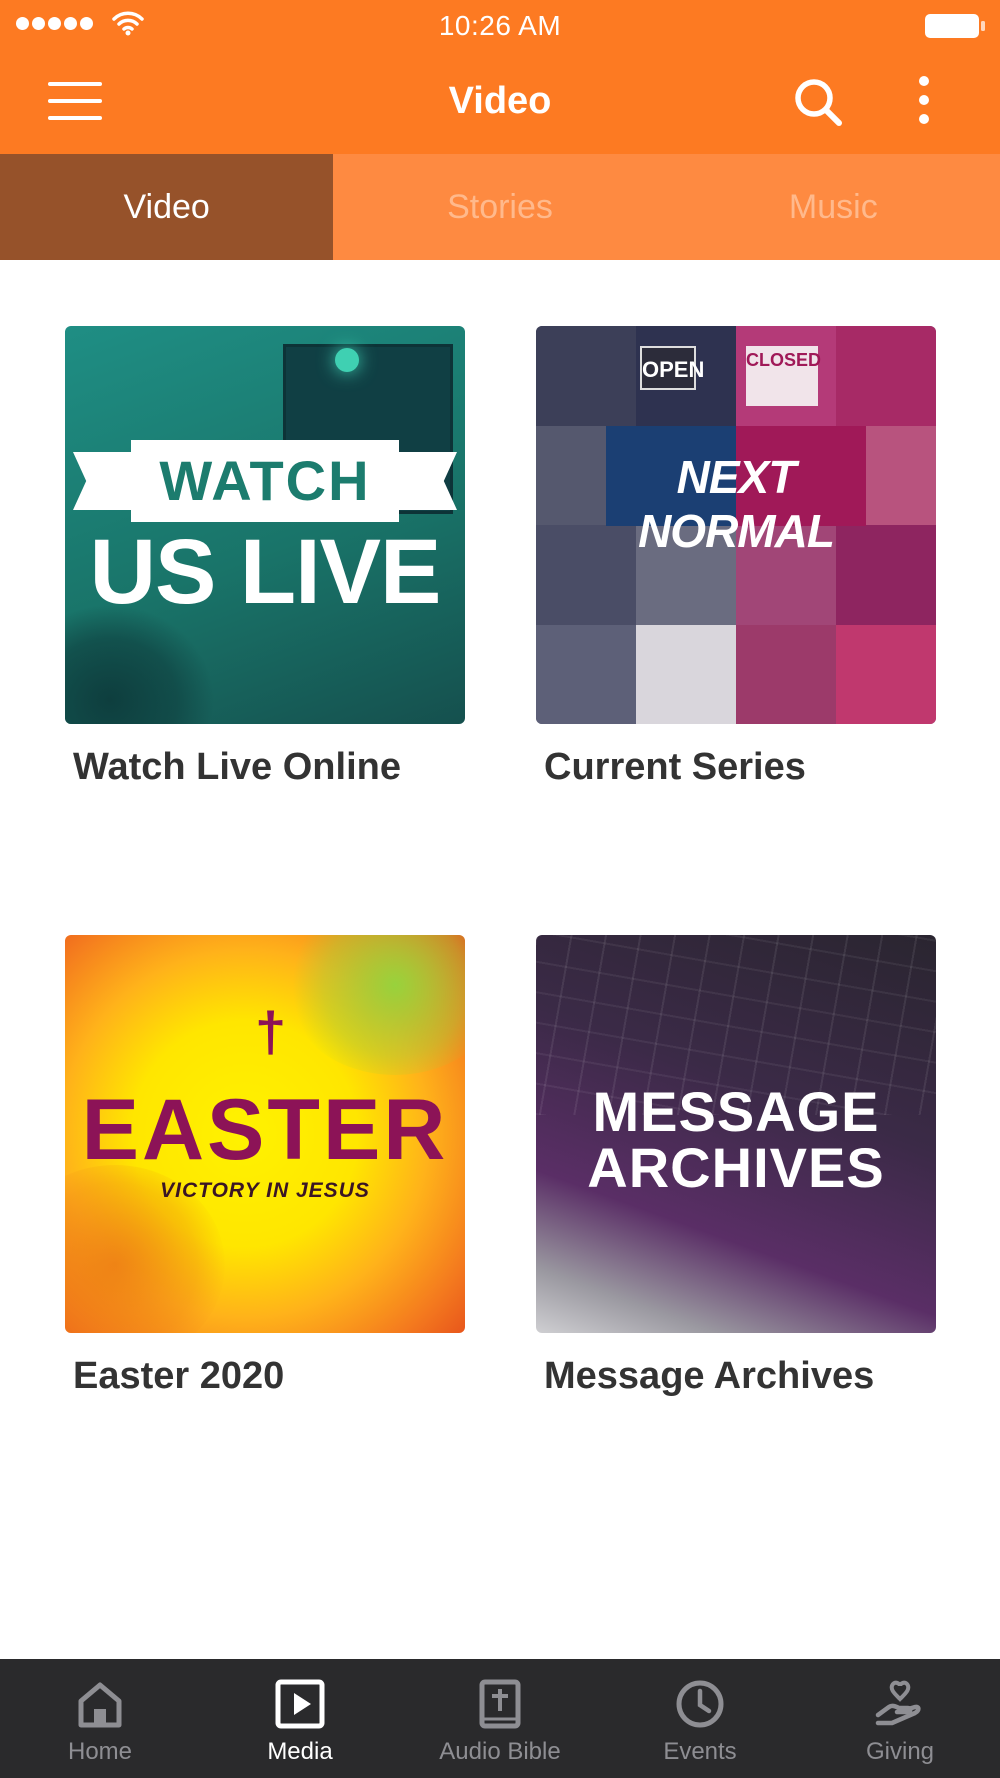  Describe the element at coordinates (271, 1031) in the screenshot. I see `cross-icon: †` at that location.